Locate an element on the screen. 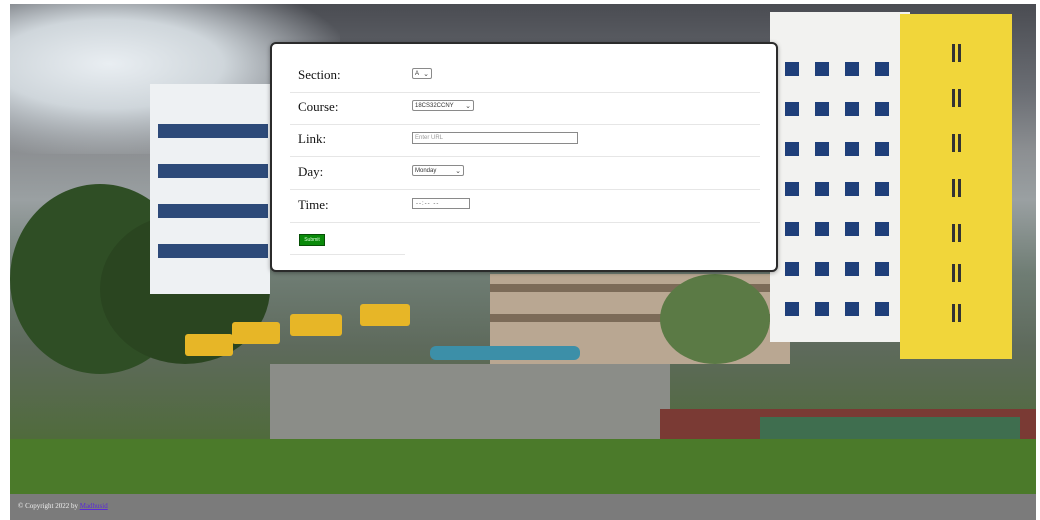  footer: © Copyright 2022 by Madhusid is located at coordinates (523, 507).